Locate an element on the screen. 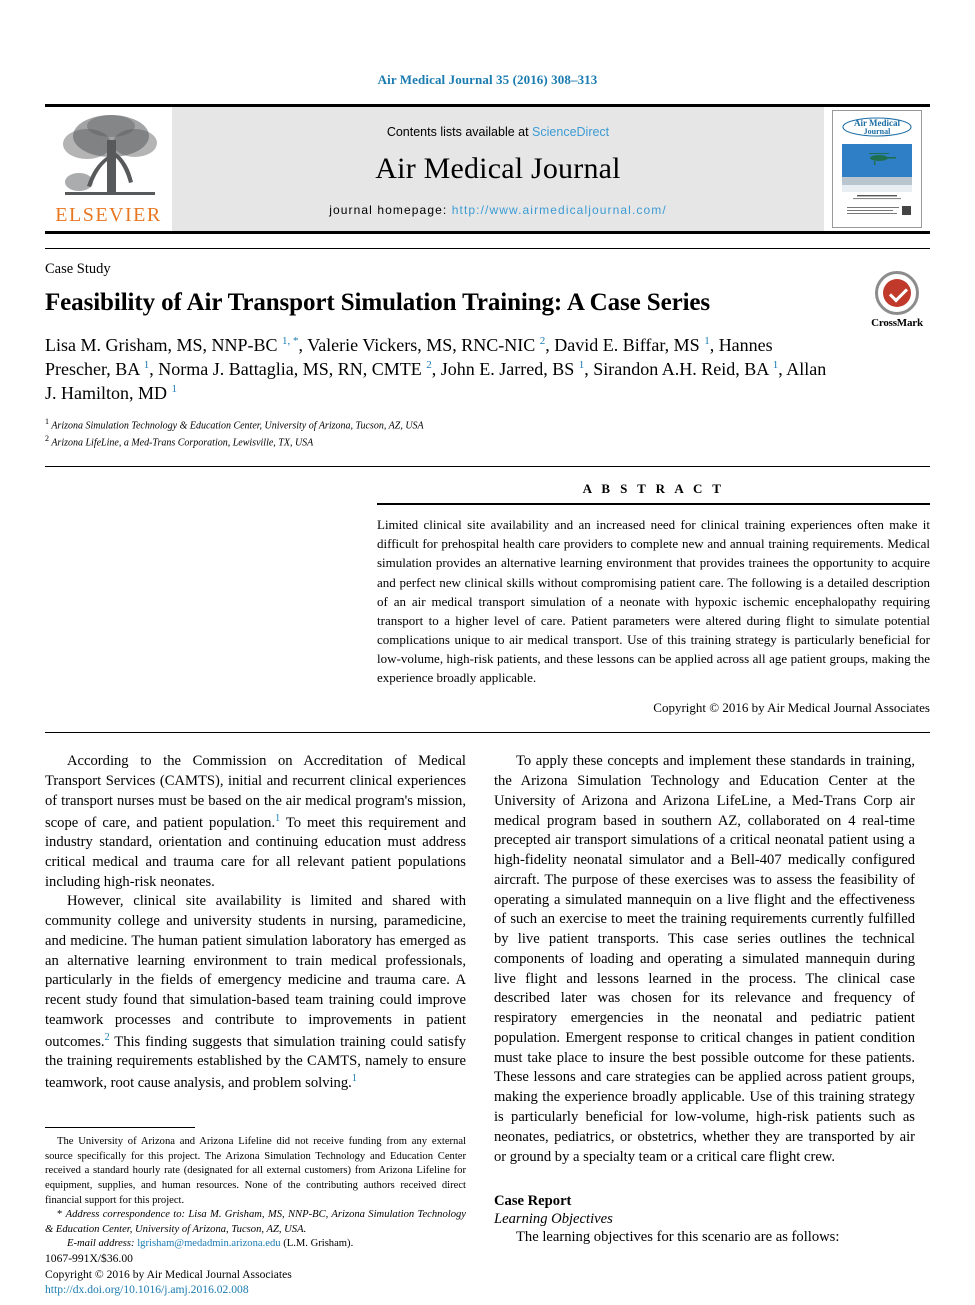 This screenshot has width=975, height=1305. journal-cover-thumbnail: Air Medical Journal is located at coordinates (877, 169).